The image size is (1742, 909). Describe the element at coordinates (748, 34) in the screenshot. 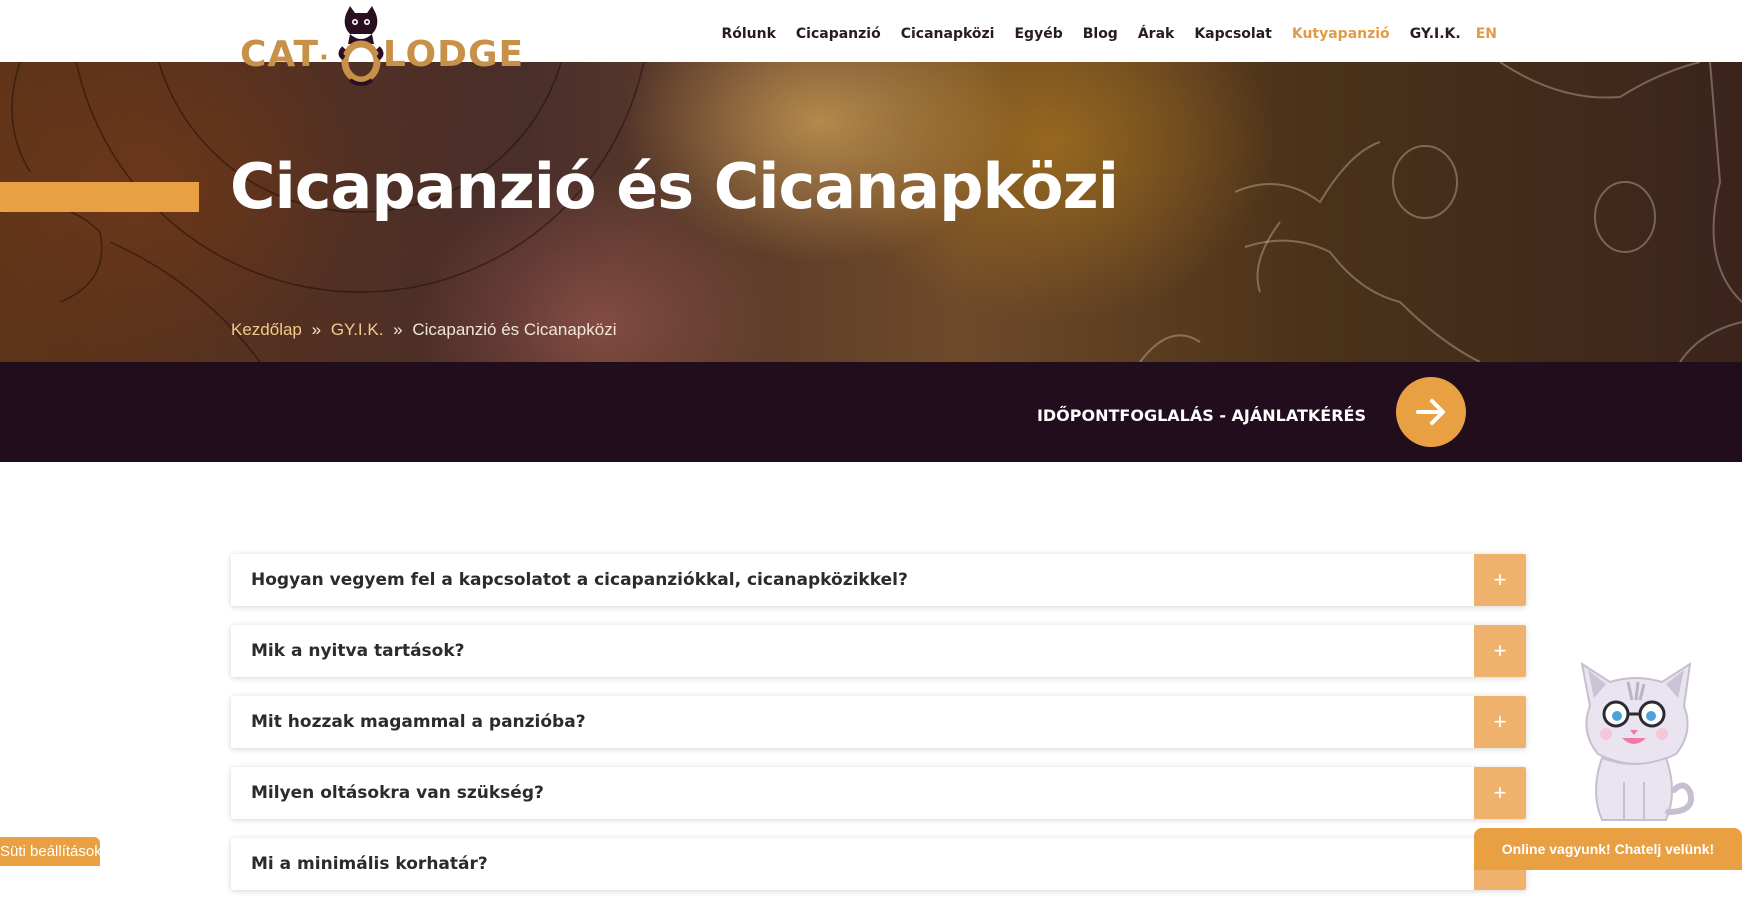

I see `nav-item-rolunk: Rólunk` at that location.